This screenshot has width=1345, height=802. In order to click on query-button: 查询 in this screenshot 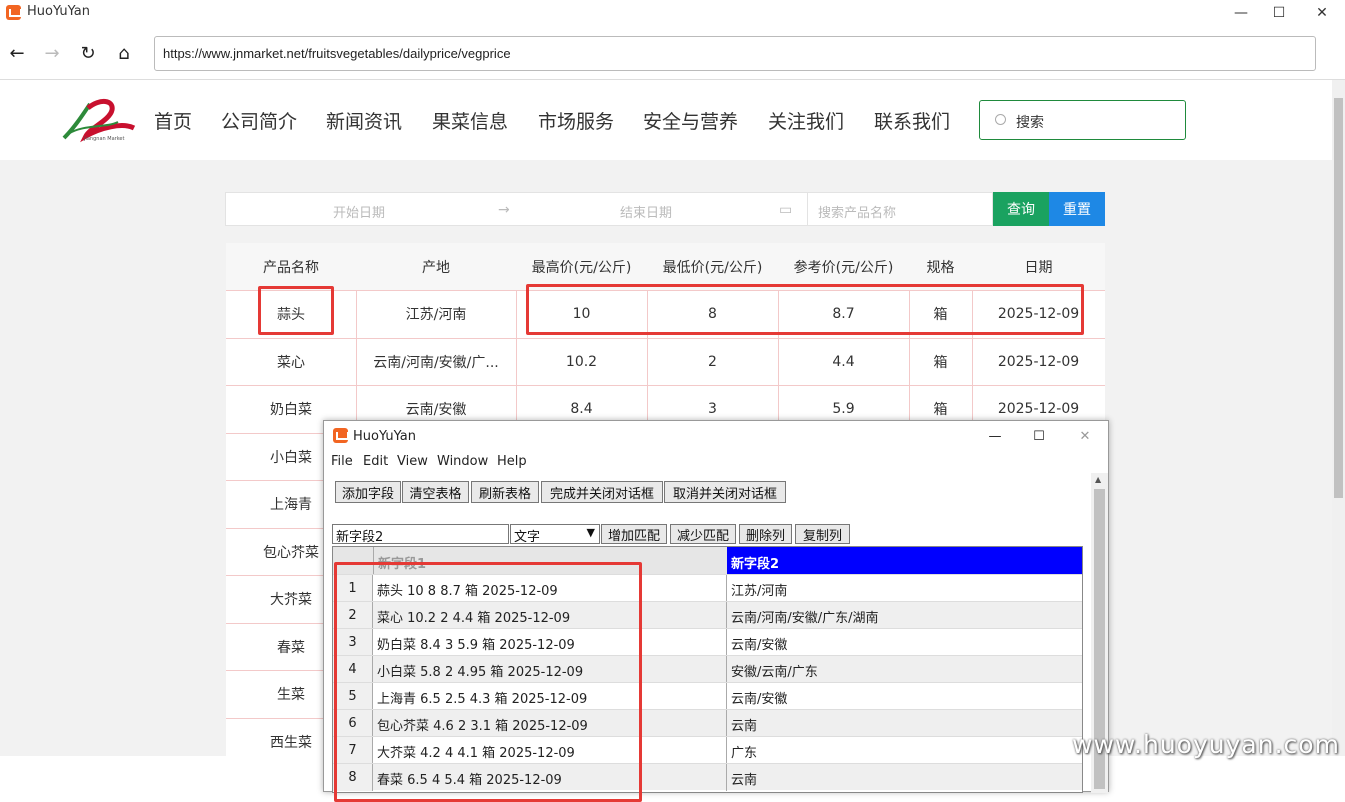, I will do `click(1021, 209)`.